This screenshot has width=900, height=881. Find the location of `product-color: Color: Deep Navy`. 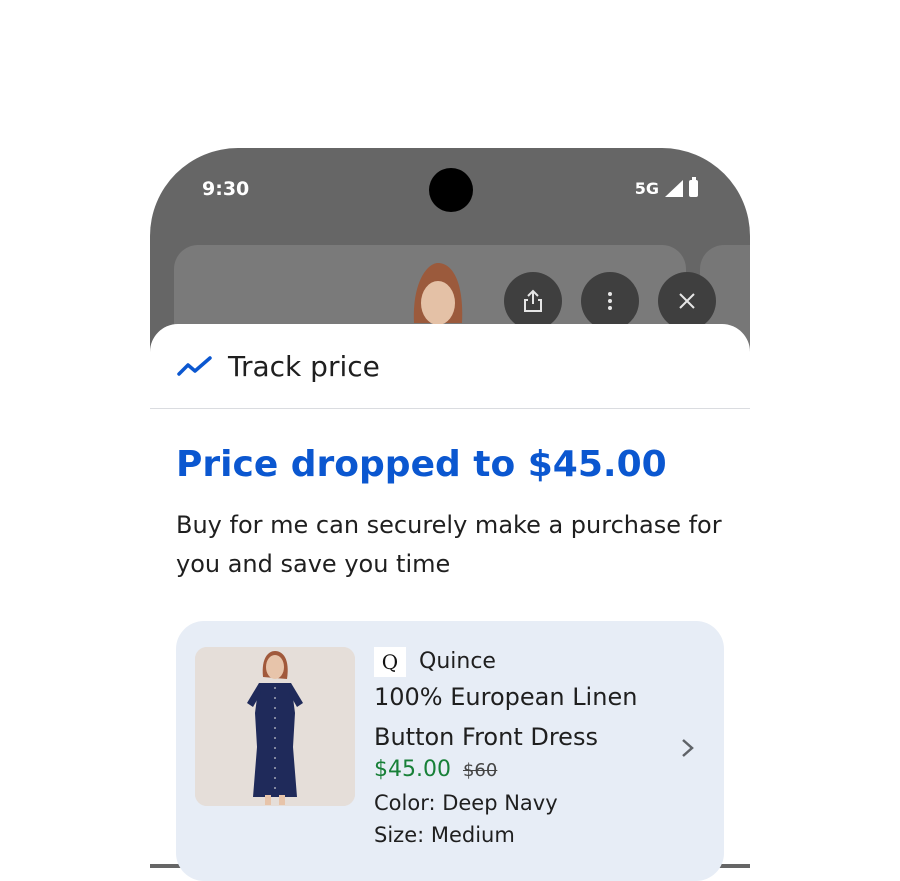

product-color: Color: Deep Navy is located at coordinates (466, 803).